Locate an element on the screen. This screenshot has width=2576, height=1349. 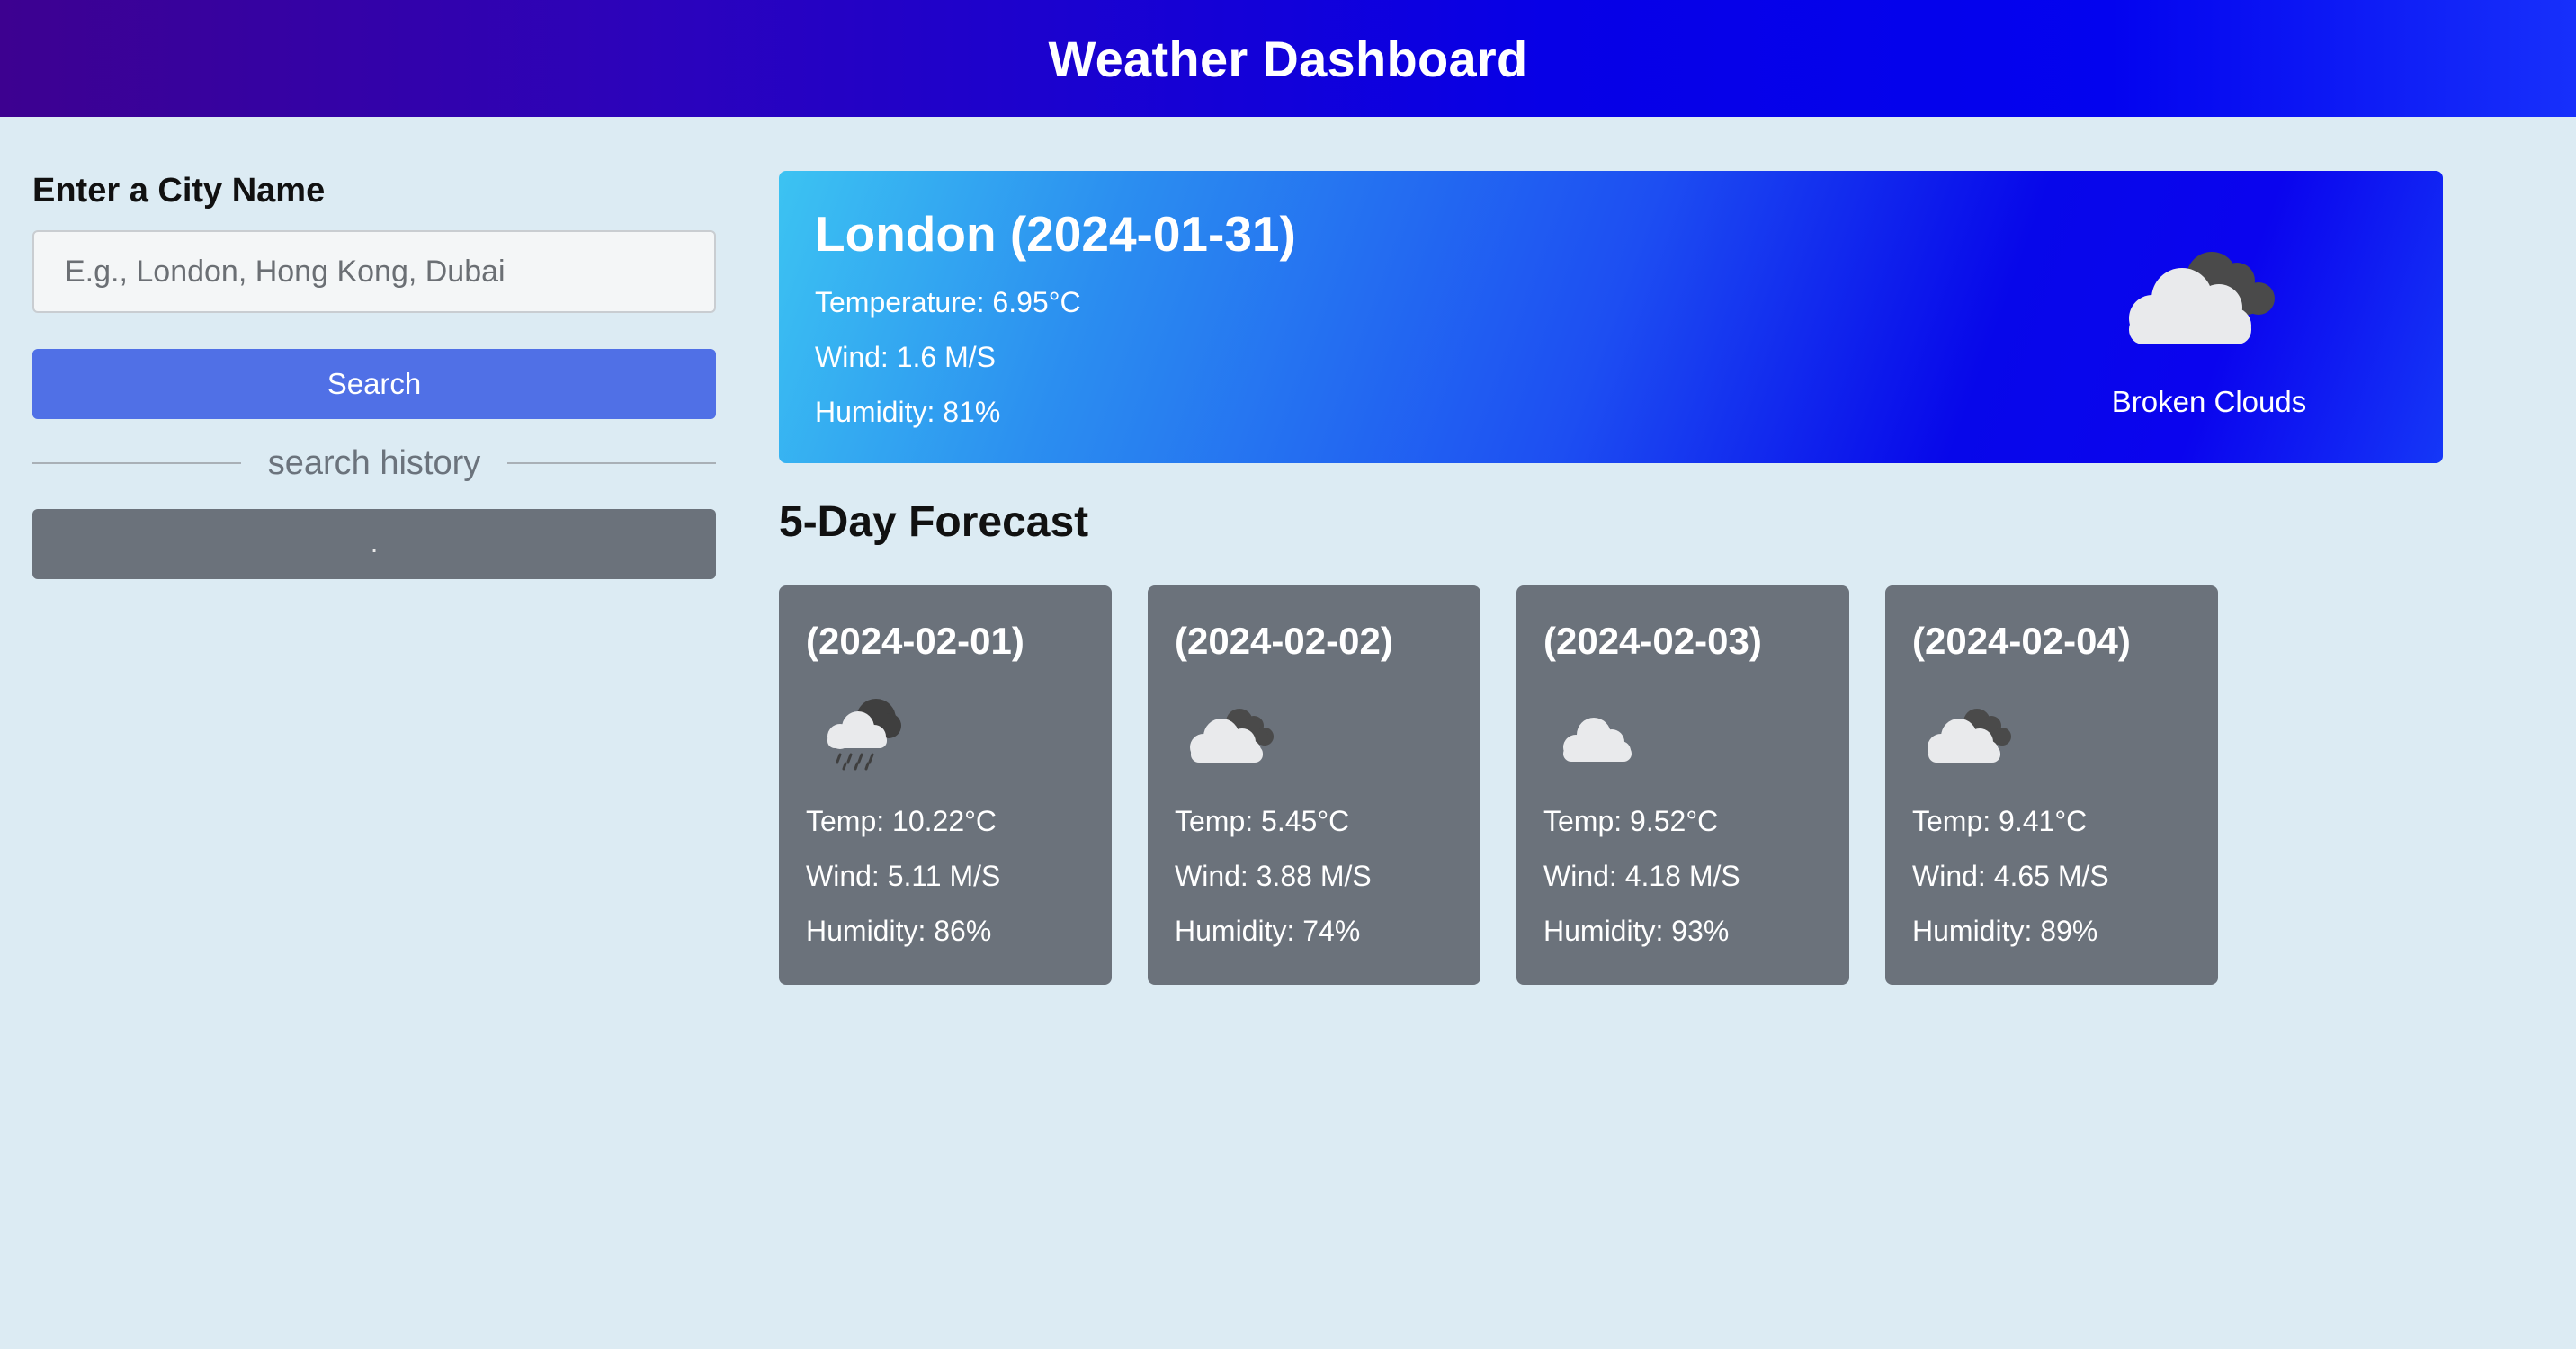
city-search-input is located at coordinates (374, 271).